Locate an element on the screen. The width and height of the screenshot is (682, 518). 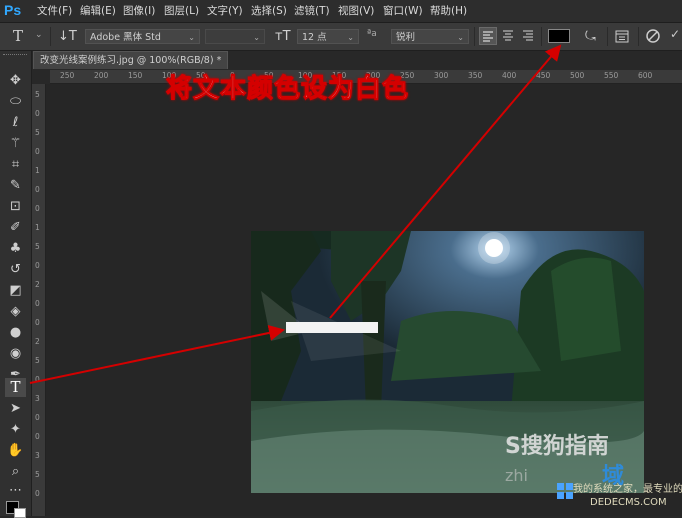
site-watermark: 我的系统之家，最专业的系统家 is located at coordinates (627, 489).